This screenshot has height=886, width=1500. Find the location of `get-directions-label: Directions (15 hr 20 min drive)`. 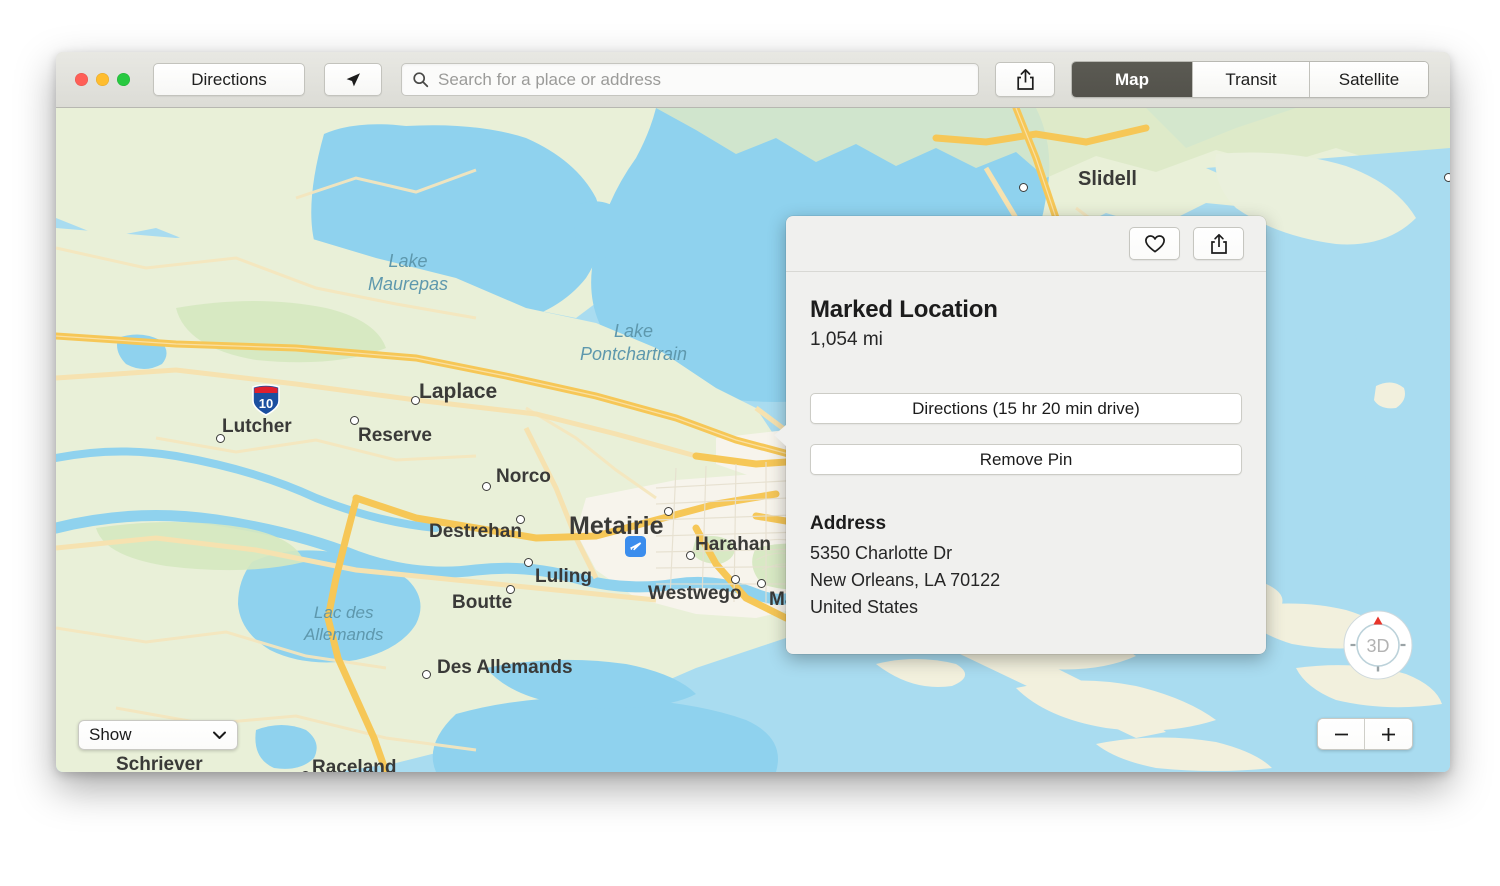

get-directions-label: Directions (15 hr 20 min drive) is located at coordinates (1026, 408).